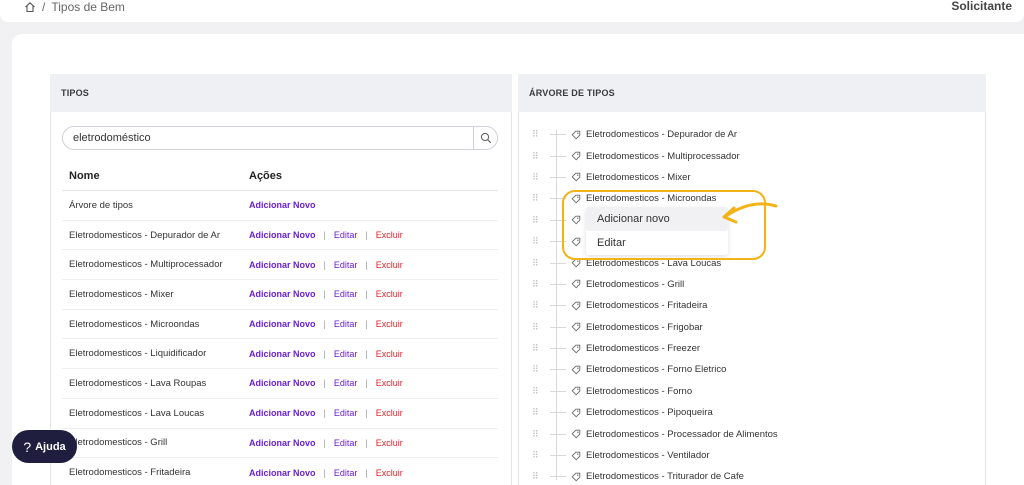 This screenshot has width=1024, height=485. I want to click on annotation-arrow-icon, so click(750, 213).